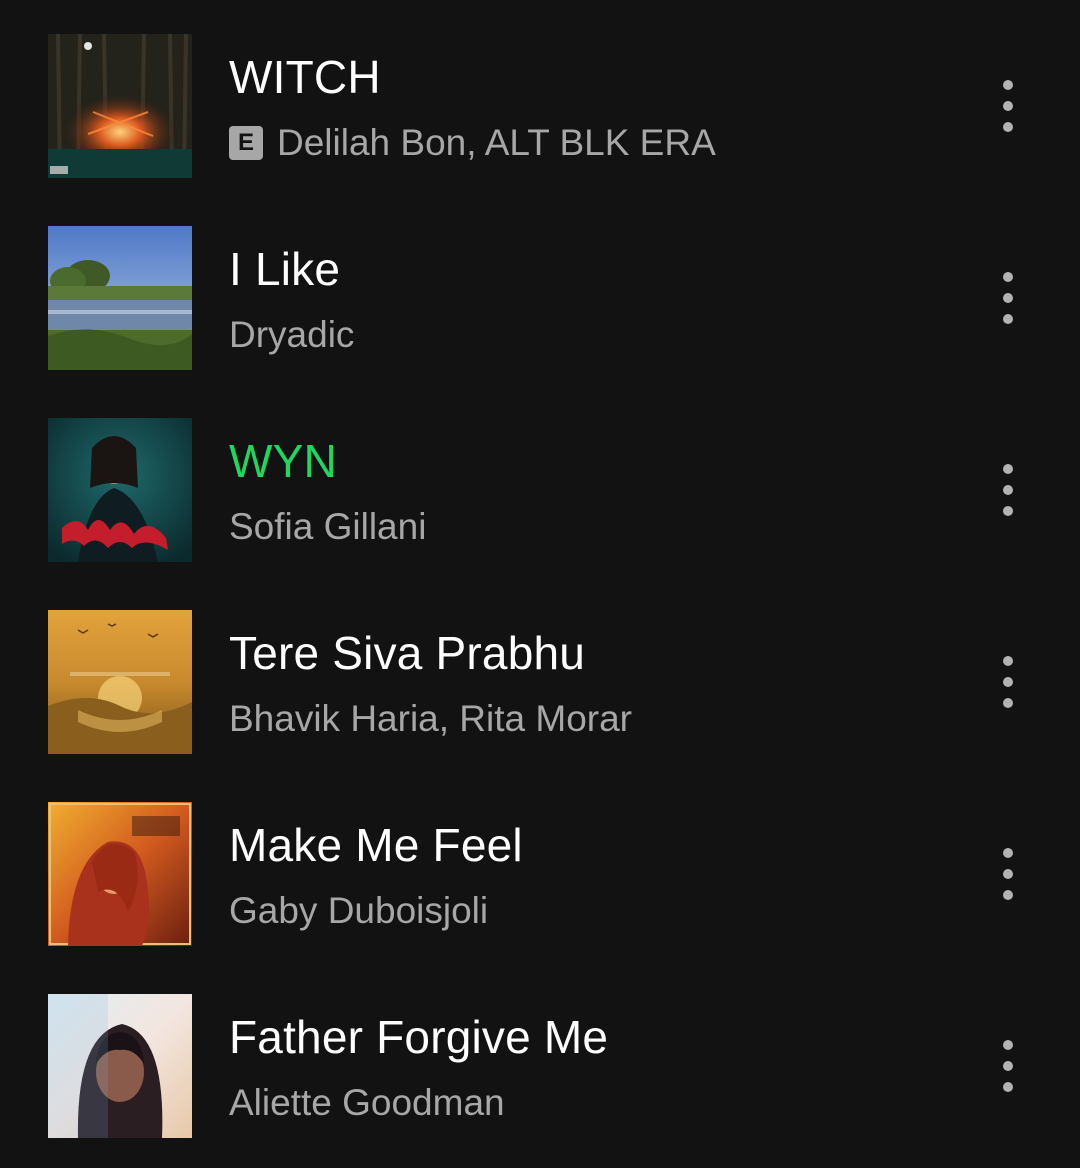 Image resolution: width=1080 pixels, height=1168 pixels. I want to click on track-artists: Gaby Duboisjoli, so click(359, 910).